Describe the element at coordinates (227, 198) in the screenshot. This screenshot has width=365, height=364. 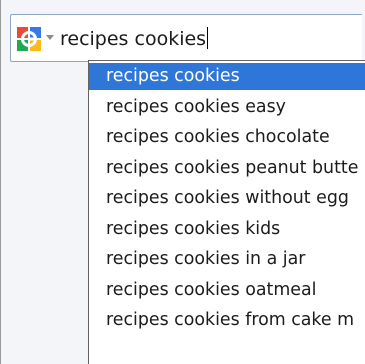
I see `suggestion-item: recipes cookies without egg` at that location.